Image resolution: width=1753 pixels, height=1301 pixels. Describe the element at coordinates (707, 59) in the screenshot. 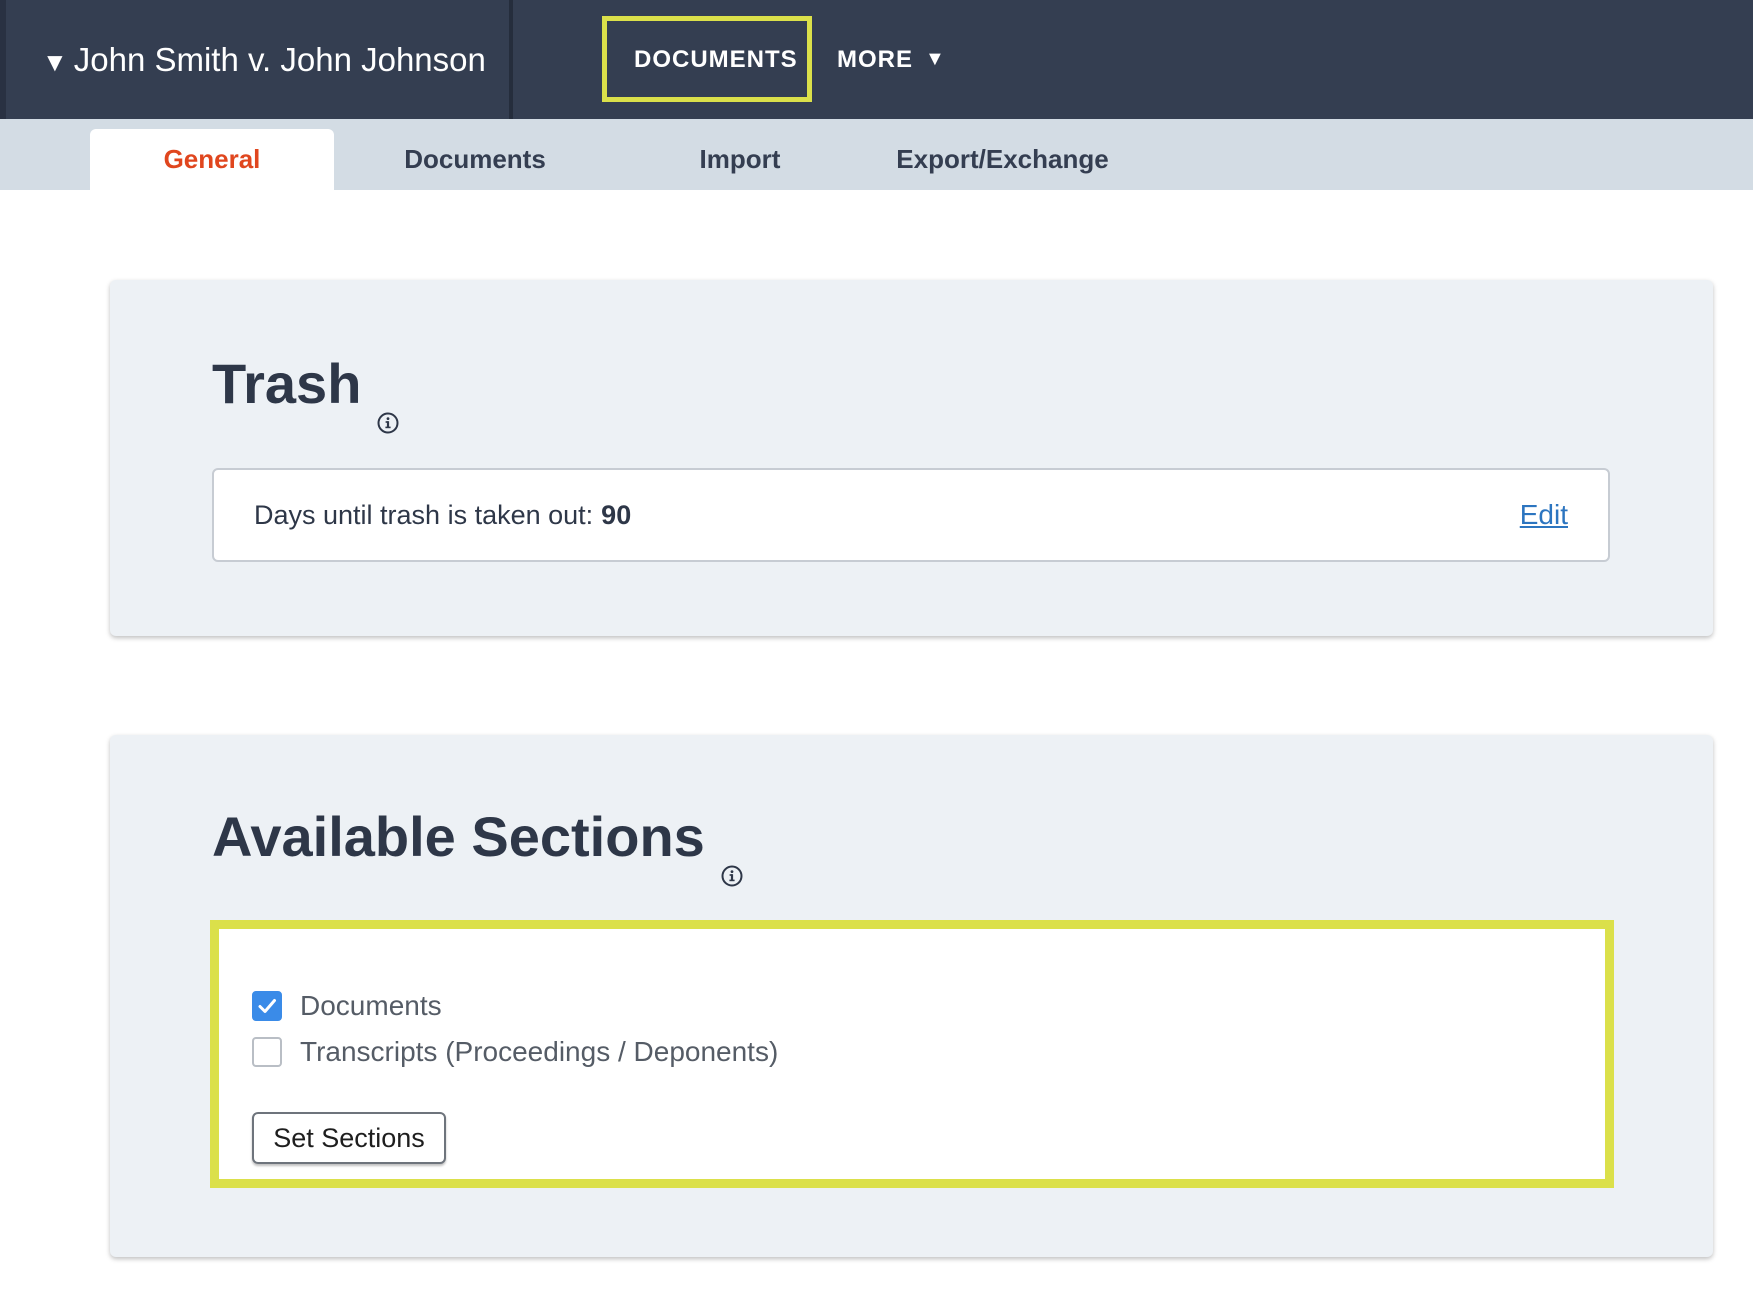

I see `documents-highlight-box` at that location.